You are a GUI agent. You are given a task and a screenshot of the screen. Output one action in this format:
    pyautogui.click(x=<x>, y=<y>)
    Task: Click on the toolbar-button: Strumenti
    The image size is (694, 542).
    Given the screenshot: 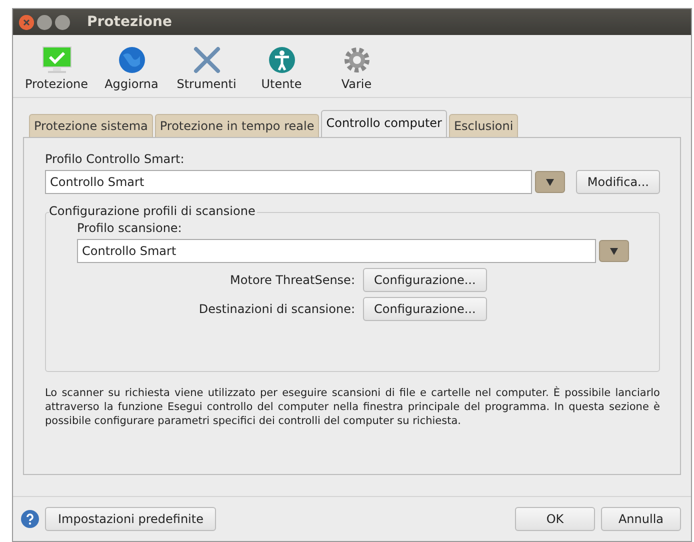 What is the action you would take?
    pyautogui.click(x=206, y=68)
    